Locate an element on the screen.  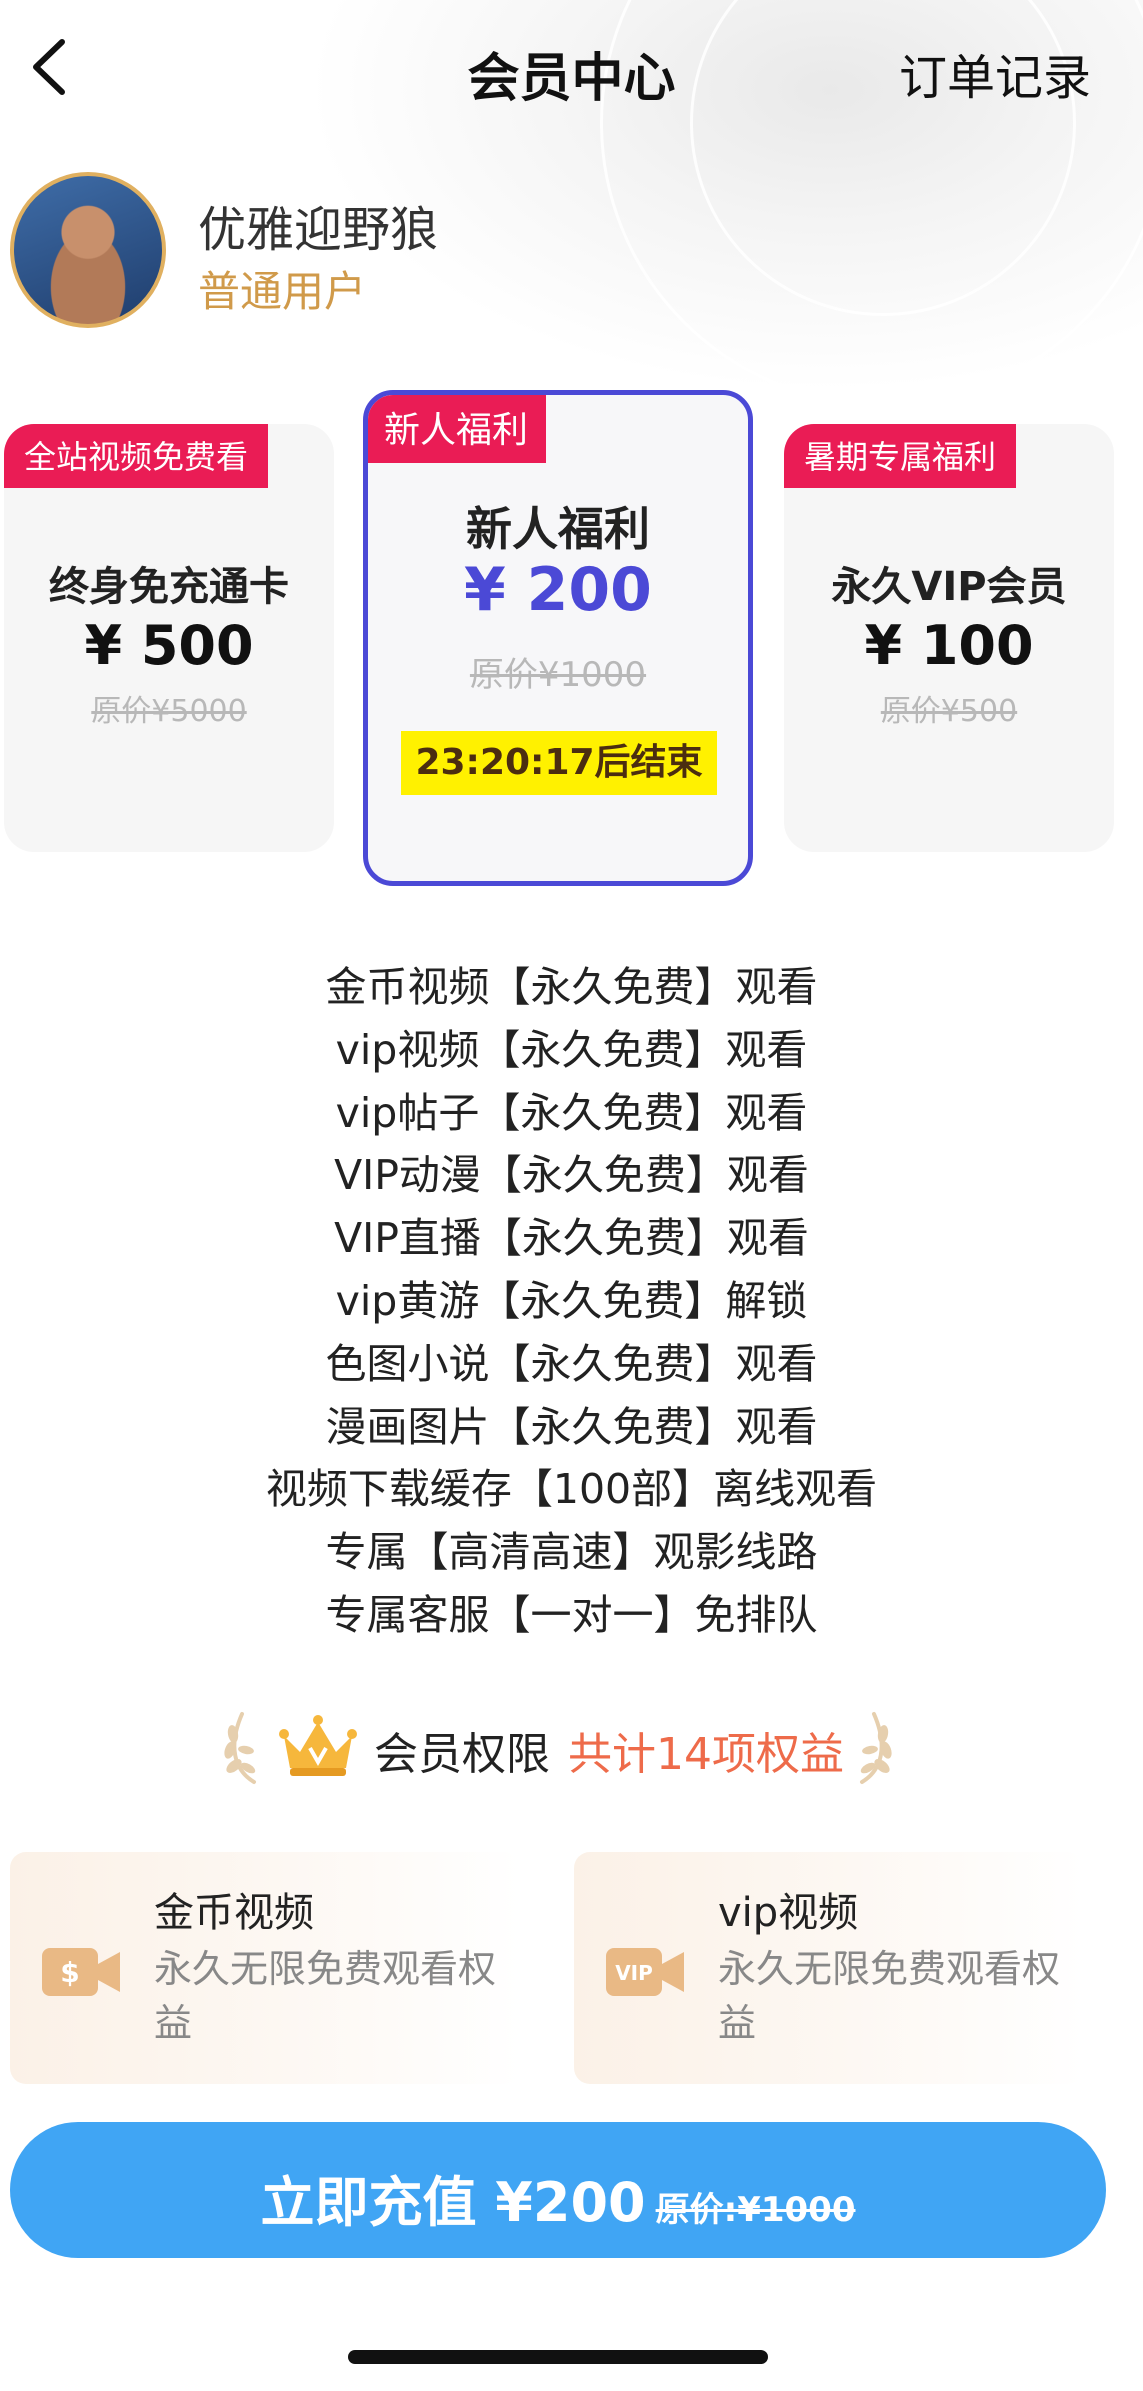
laurel-right-icon is located at coordinates (876, 1748).